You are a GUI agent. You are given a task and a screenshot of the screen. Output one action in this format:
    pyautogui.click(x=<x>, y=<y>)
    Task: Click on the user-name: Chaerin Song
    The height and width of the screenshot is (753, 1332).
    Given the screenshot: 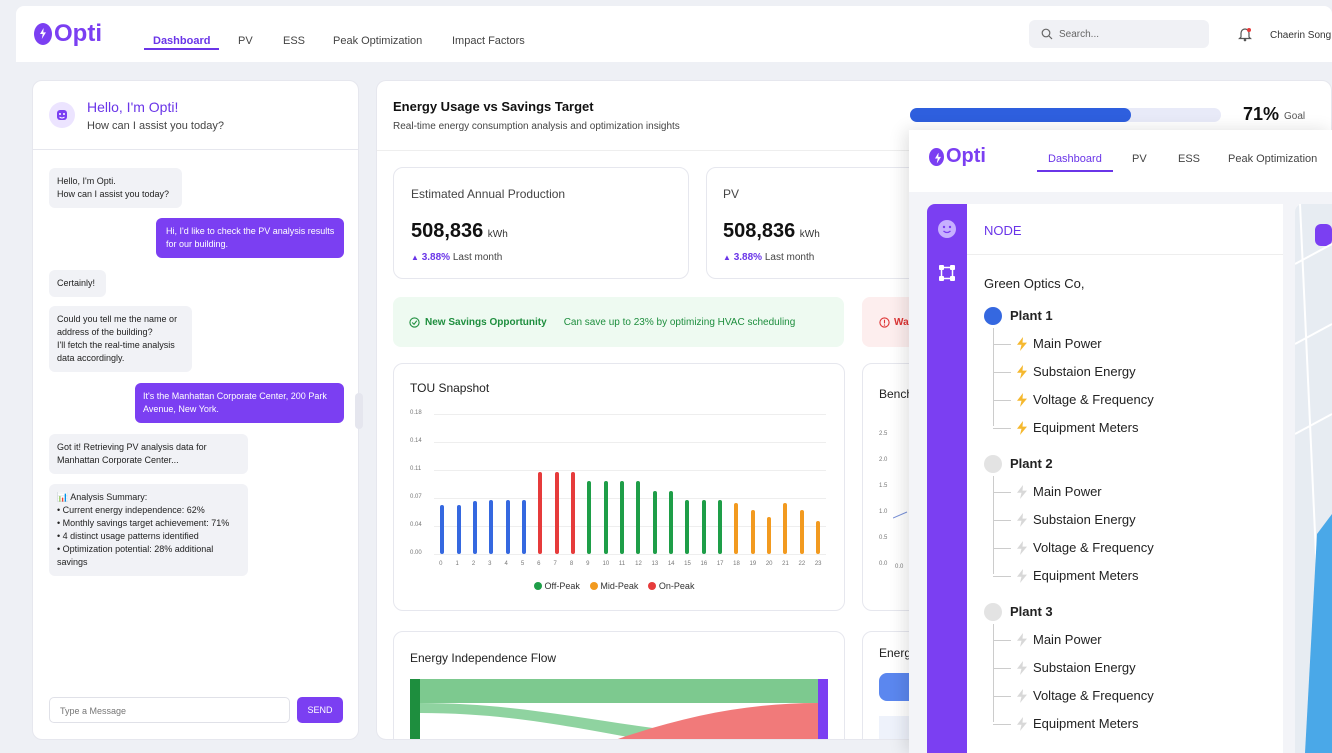 What is the action you would take?
    pyautogui.click(x=1300, y=35)
    